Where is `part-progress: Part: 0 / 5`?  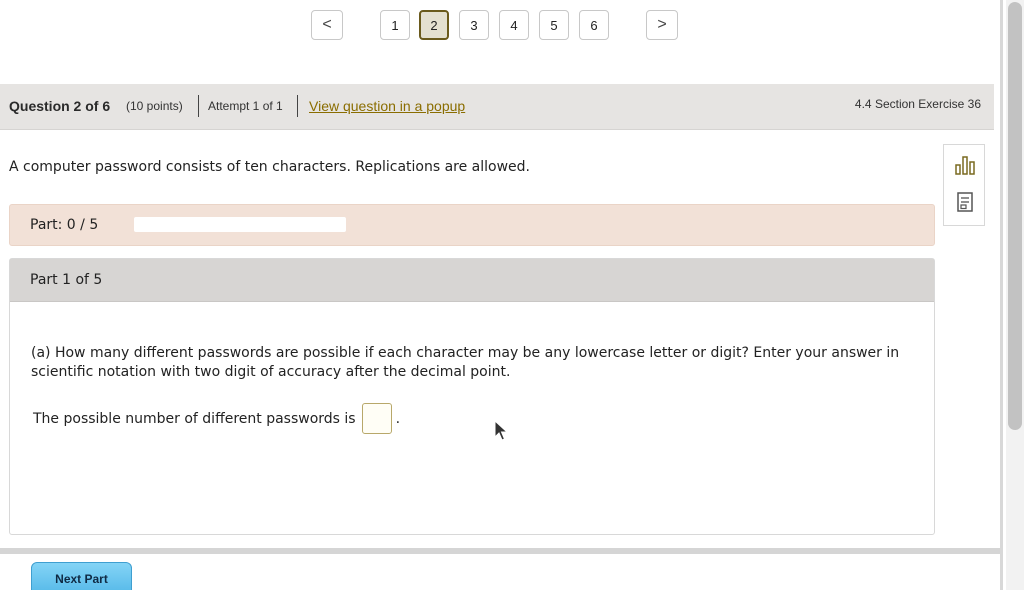 part-progress: Part: 0 / 5 is located at coordinates (472, 225).